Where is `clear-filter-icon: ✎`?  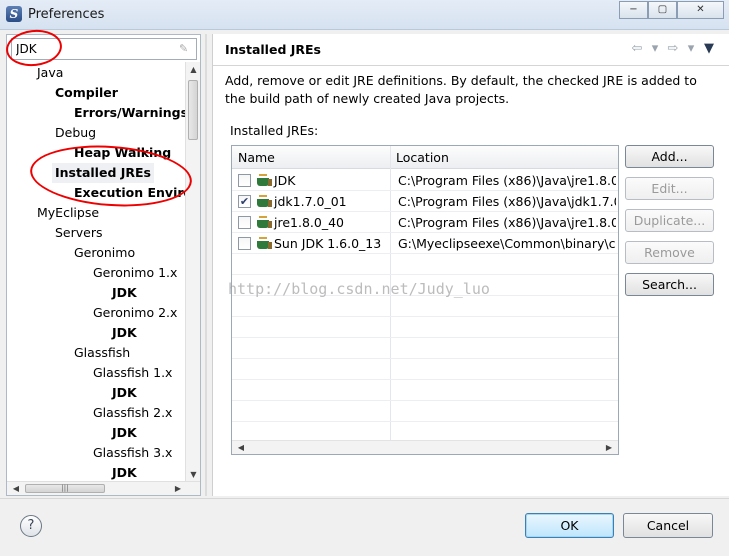
clear-filter-icon: ✎ is located at coordinates (186, 49).